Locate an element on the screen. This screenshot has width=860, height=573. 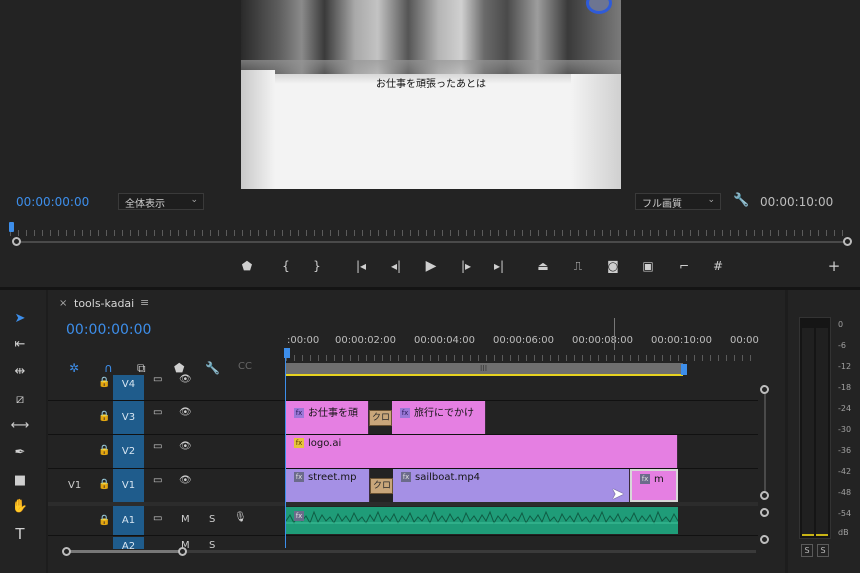
meter-scale-label: -18 is located at coordinates (845, 387).